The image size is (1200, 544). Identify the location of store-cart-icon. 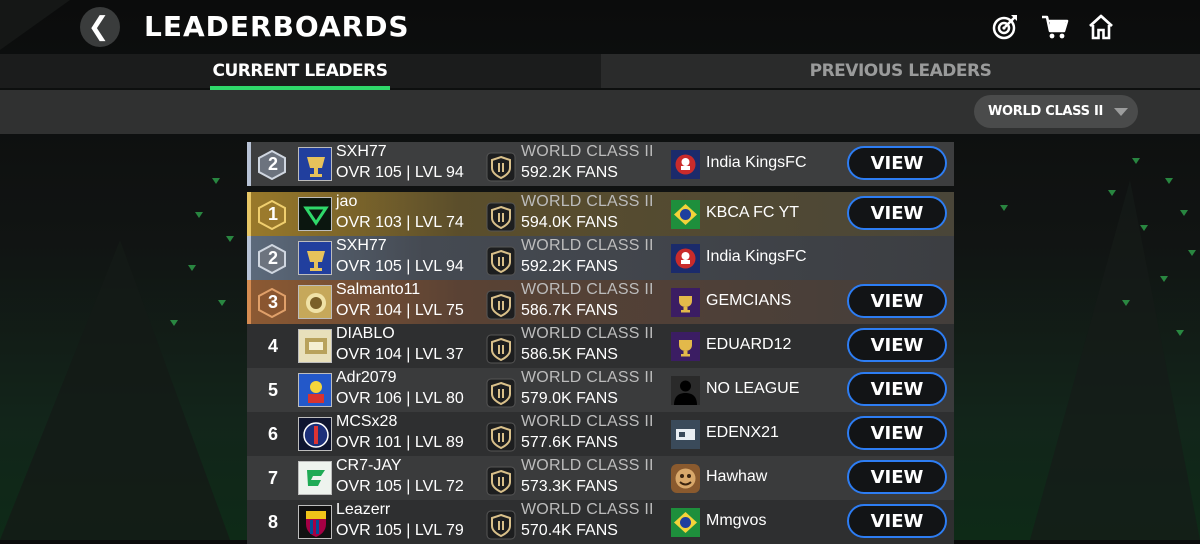
(1055, 27).